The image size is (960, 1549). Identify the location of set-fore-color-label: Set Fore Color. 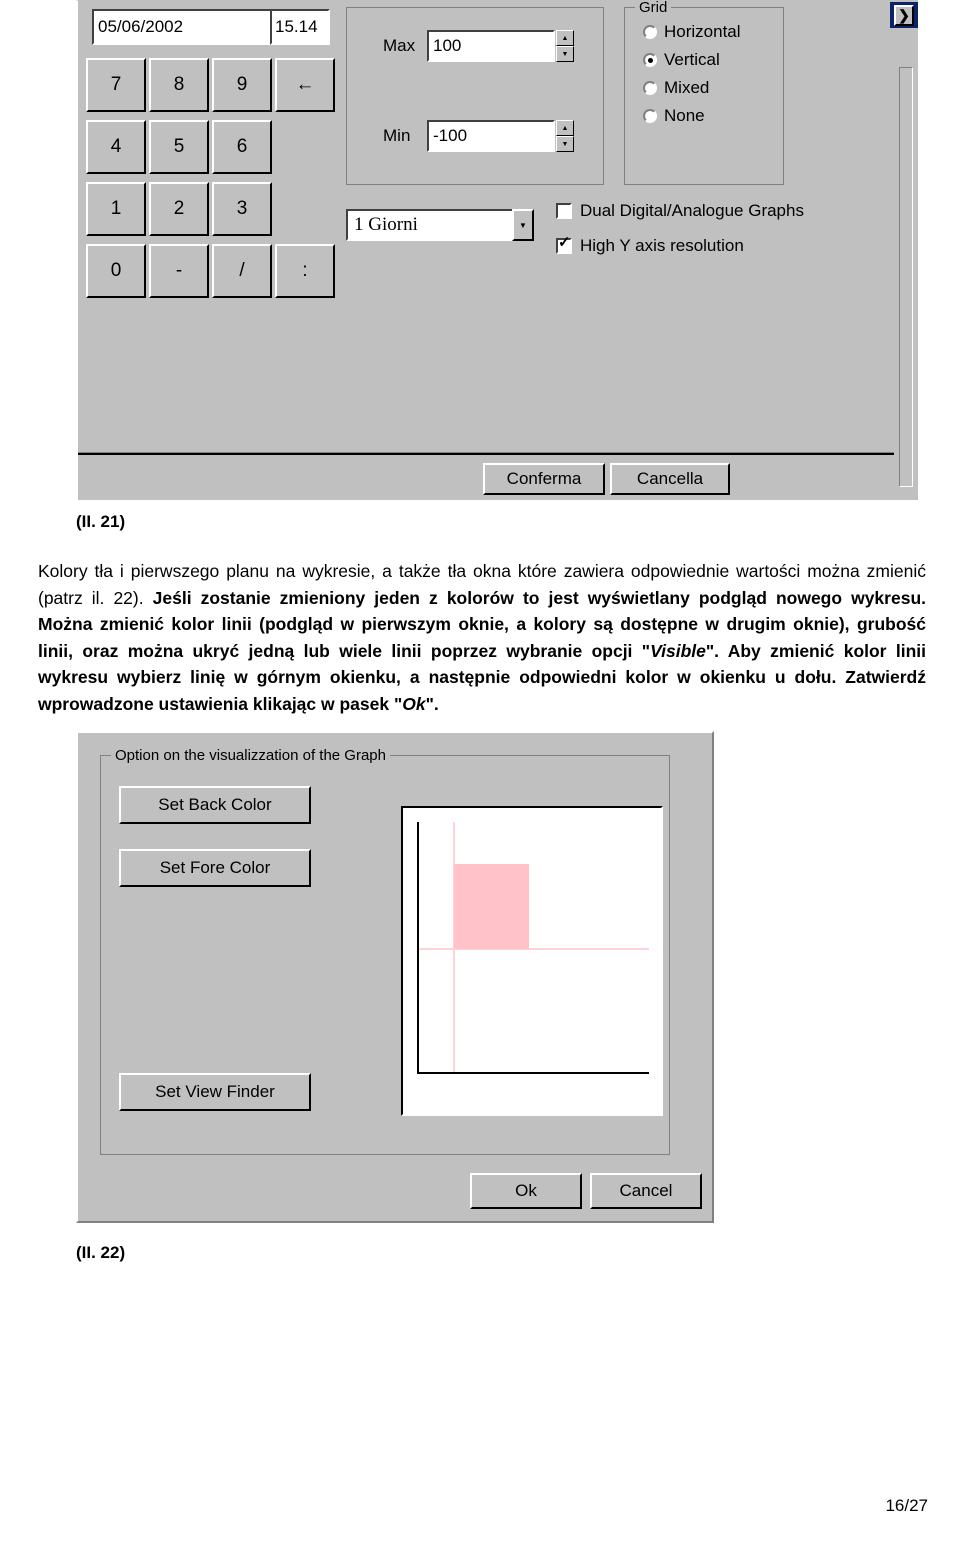
(215, 867).